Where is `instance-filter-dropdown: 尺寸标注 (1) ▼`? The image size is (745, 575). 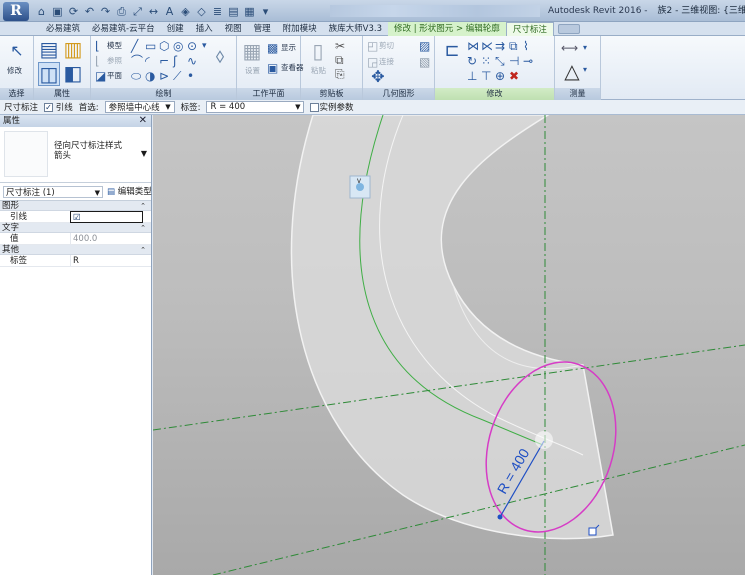
instance-filter-dropdown: 尺寸标注 (1) ▼ is located at coordinates (53, 192).